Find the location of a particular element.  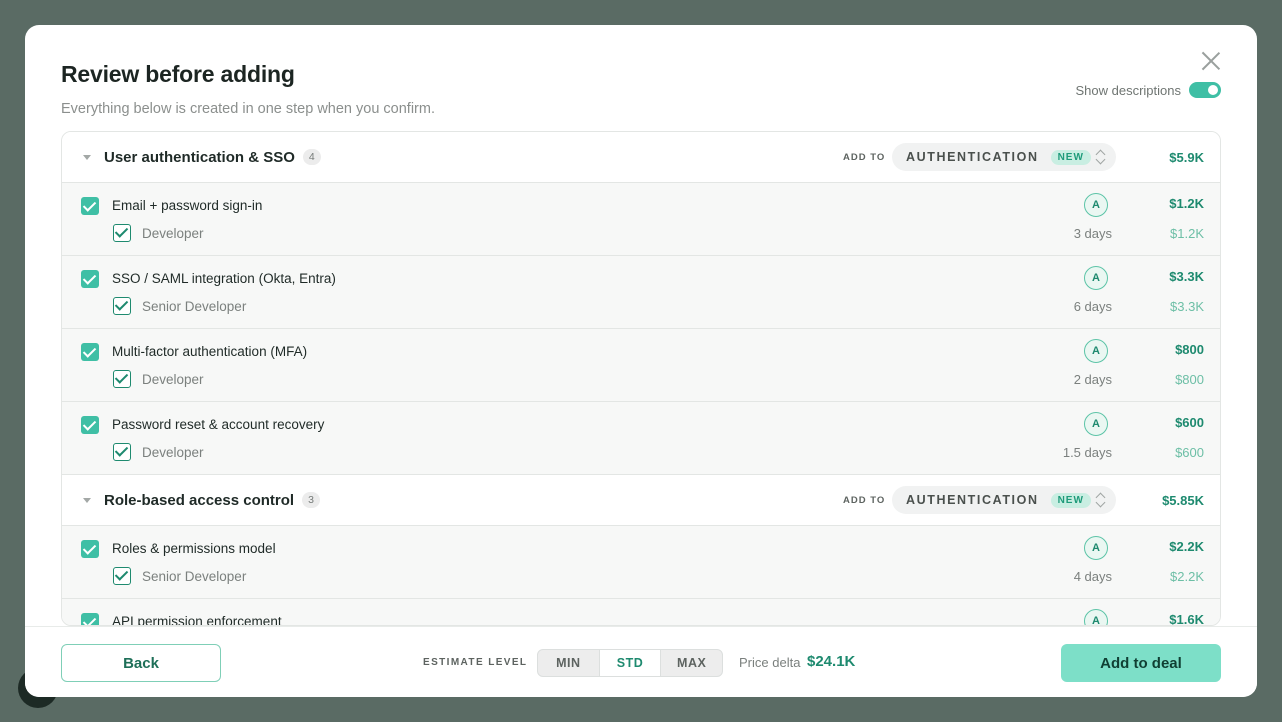

estimate-level-max: MAX is located at coordinates (691, 663).